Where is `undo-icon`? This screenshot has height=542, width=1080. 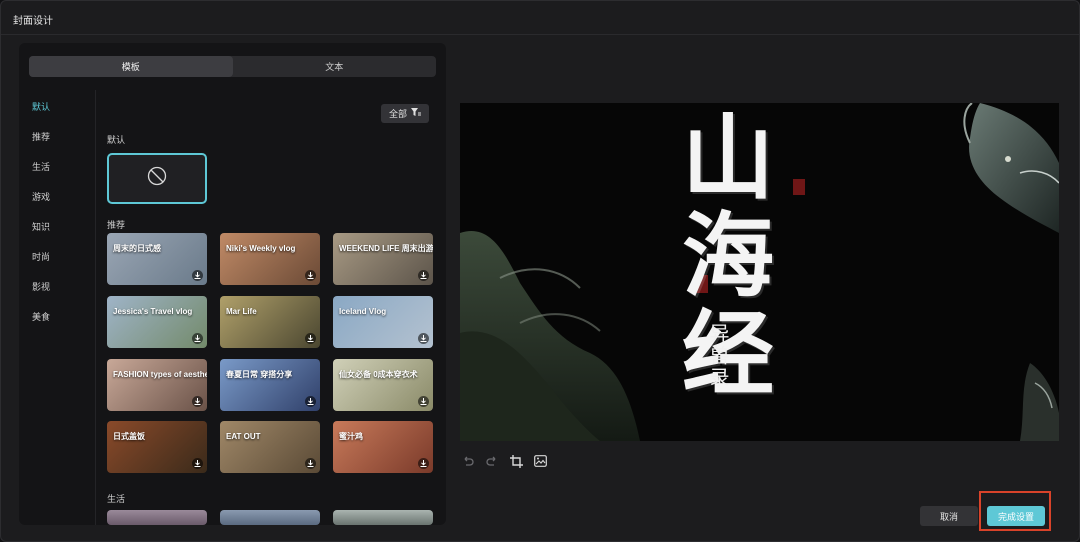 undo-icon is located at coordinates (468, 461).